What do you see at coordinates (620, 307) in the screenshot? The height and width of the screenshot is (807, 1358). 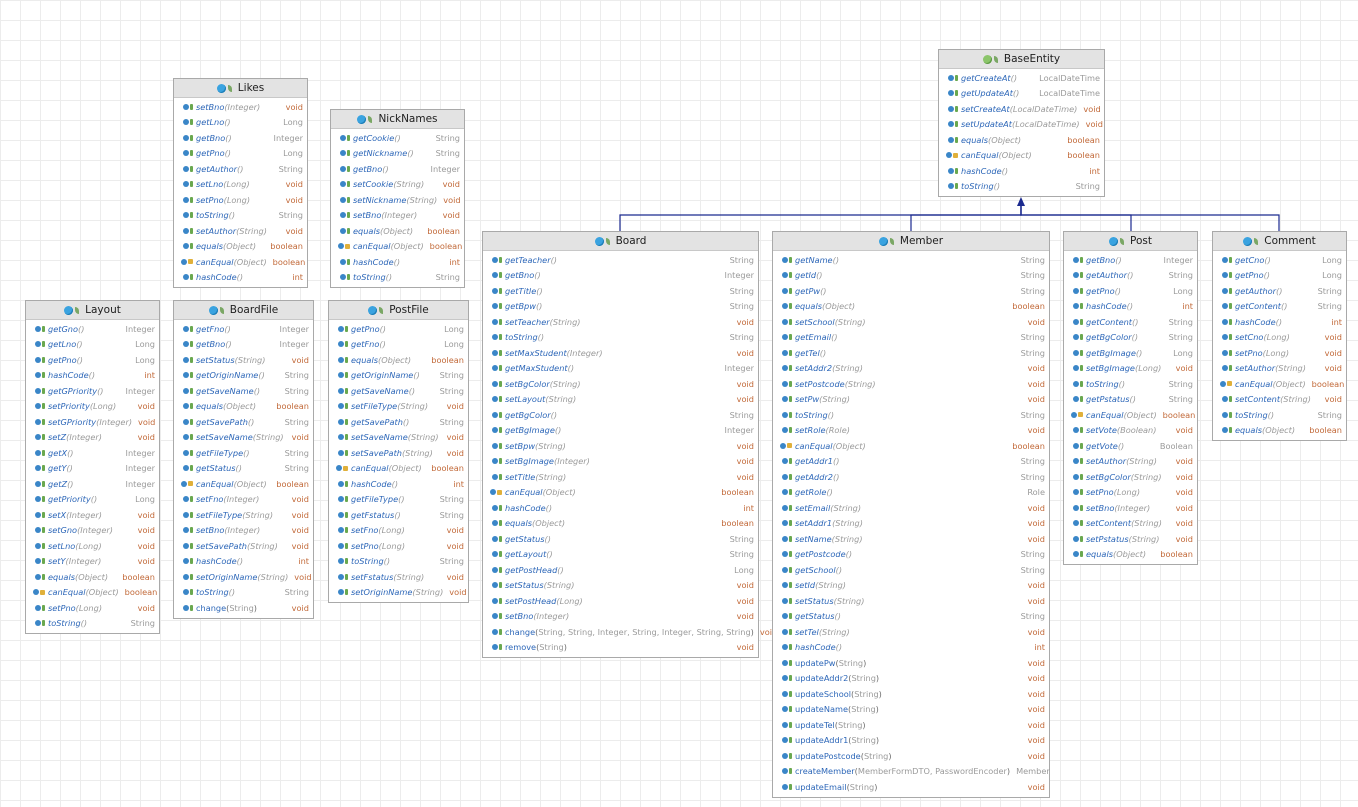 I see `method-row: getBpw() String` at bounding box center [620, 307].